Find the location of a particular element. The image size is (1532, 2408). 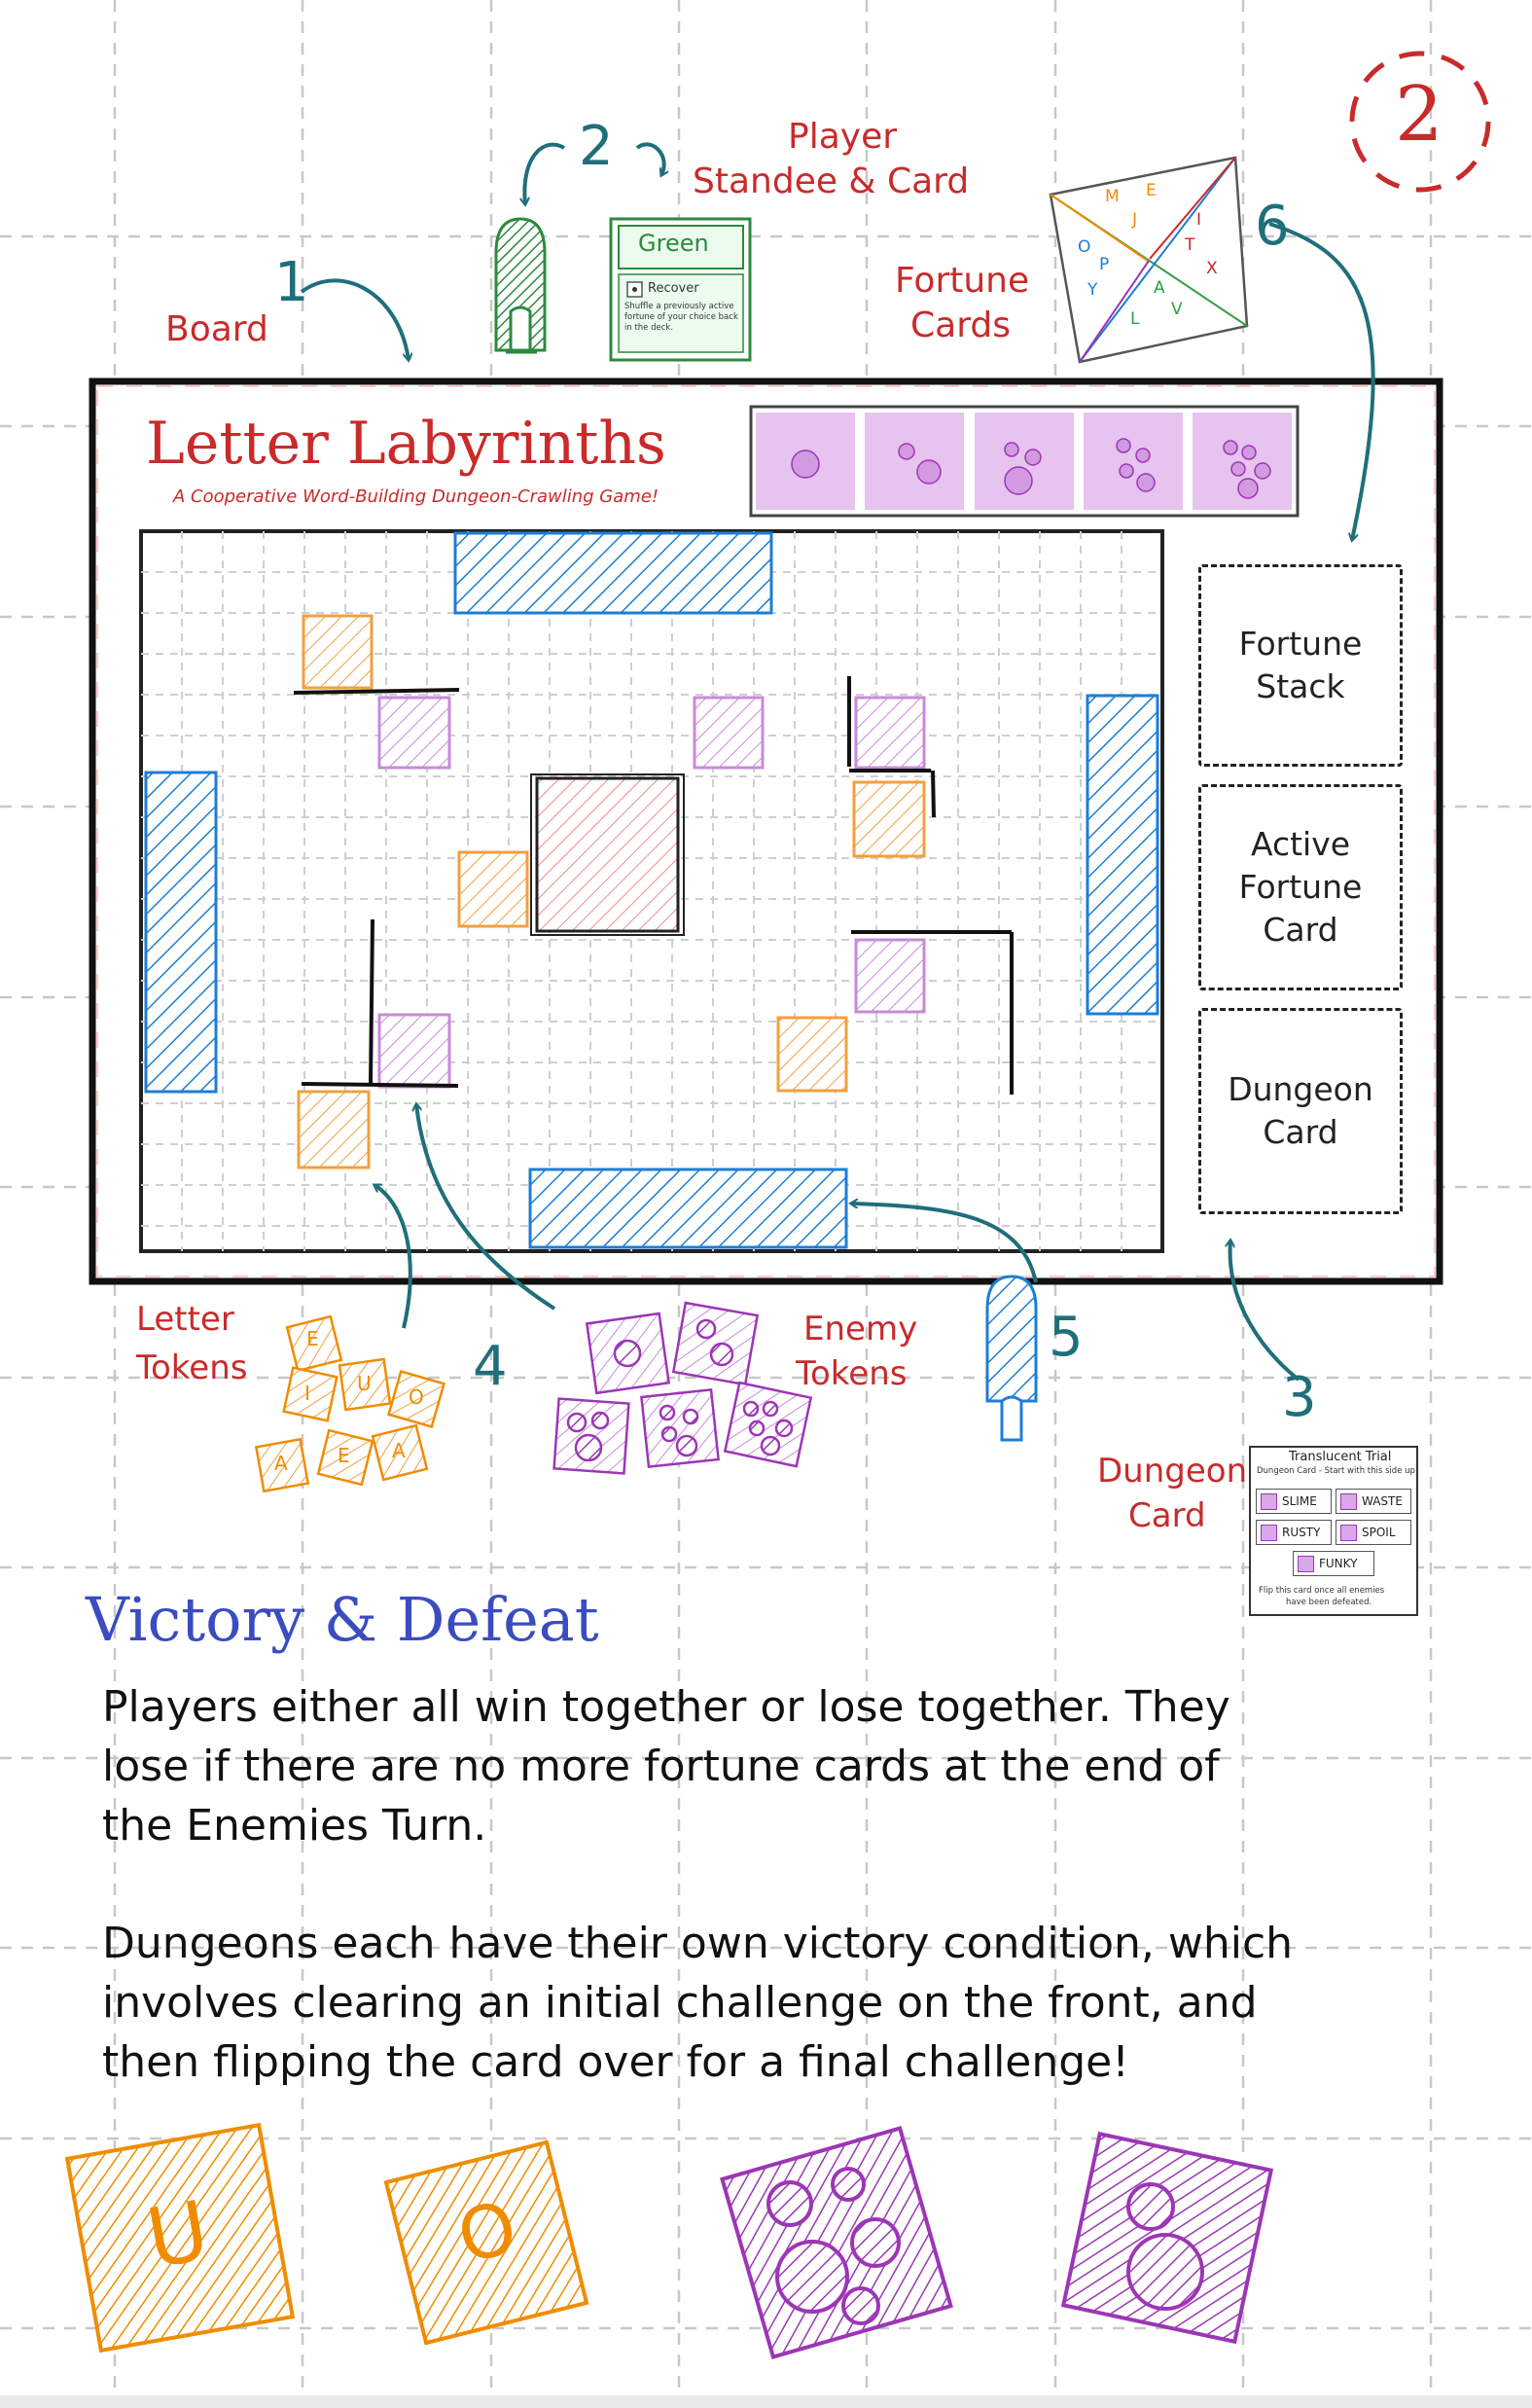

fortune-letter: I is located at coordinates (1199, 220).